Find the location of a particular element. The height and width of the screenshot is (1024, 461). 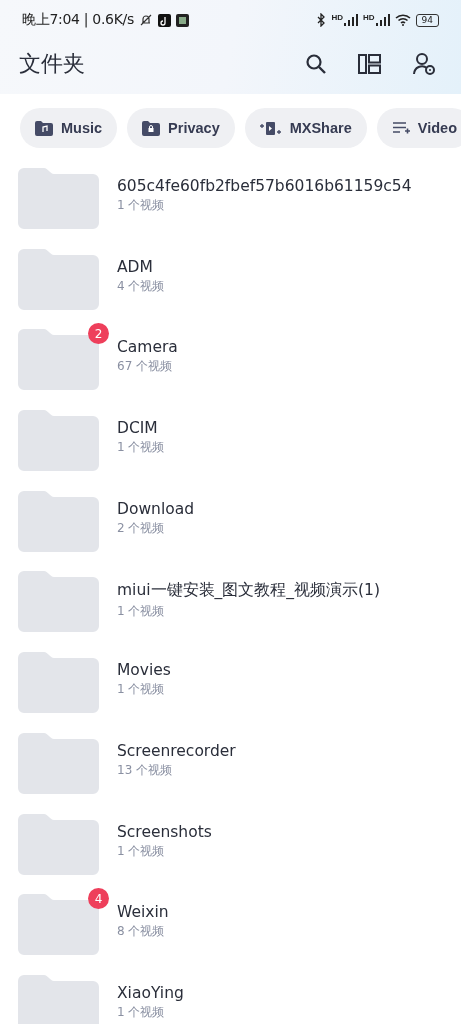

bell-off-icon is located at coordinates (146, 20).